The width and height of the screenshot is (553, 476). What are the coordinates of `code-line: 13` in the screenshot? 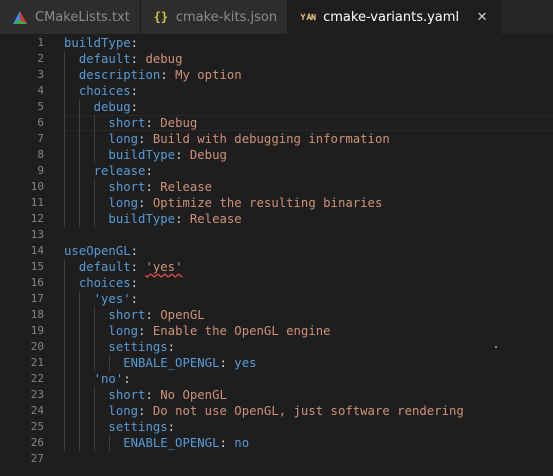 It's located at (276, 235).